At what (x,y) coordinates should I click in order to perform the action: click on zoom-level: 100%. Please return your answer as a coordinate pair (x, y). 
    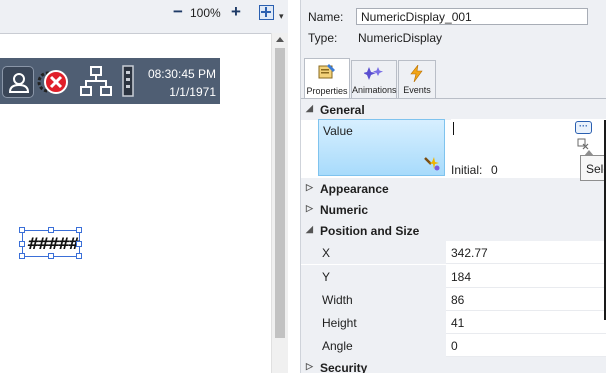
    Looking at the image, I should click on (205, 13).